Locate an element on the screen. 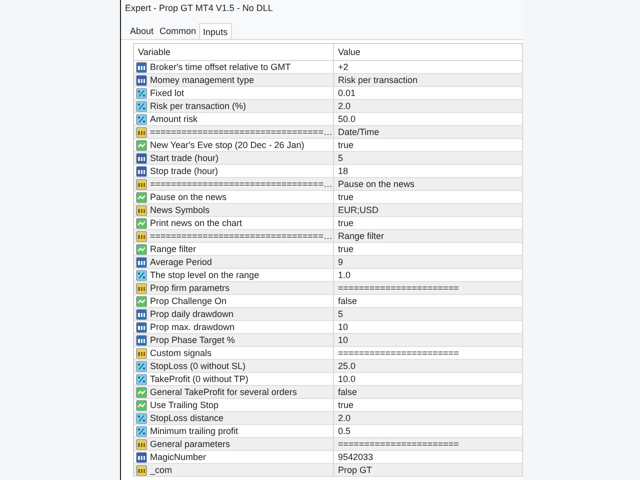 The image size is (640, 480). variable-cell: Prop daily drawdown is located at coordinates (234, 314).